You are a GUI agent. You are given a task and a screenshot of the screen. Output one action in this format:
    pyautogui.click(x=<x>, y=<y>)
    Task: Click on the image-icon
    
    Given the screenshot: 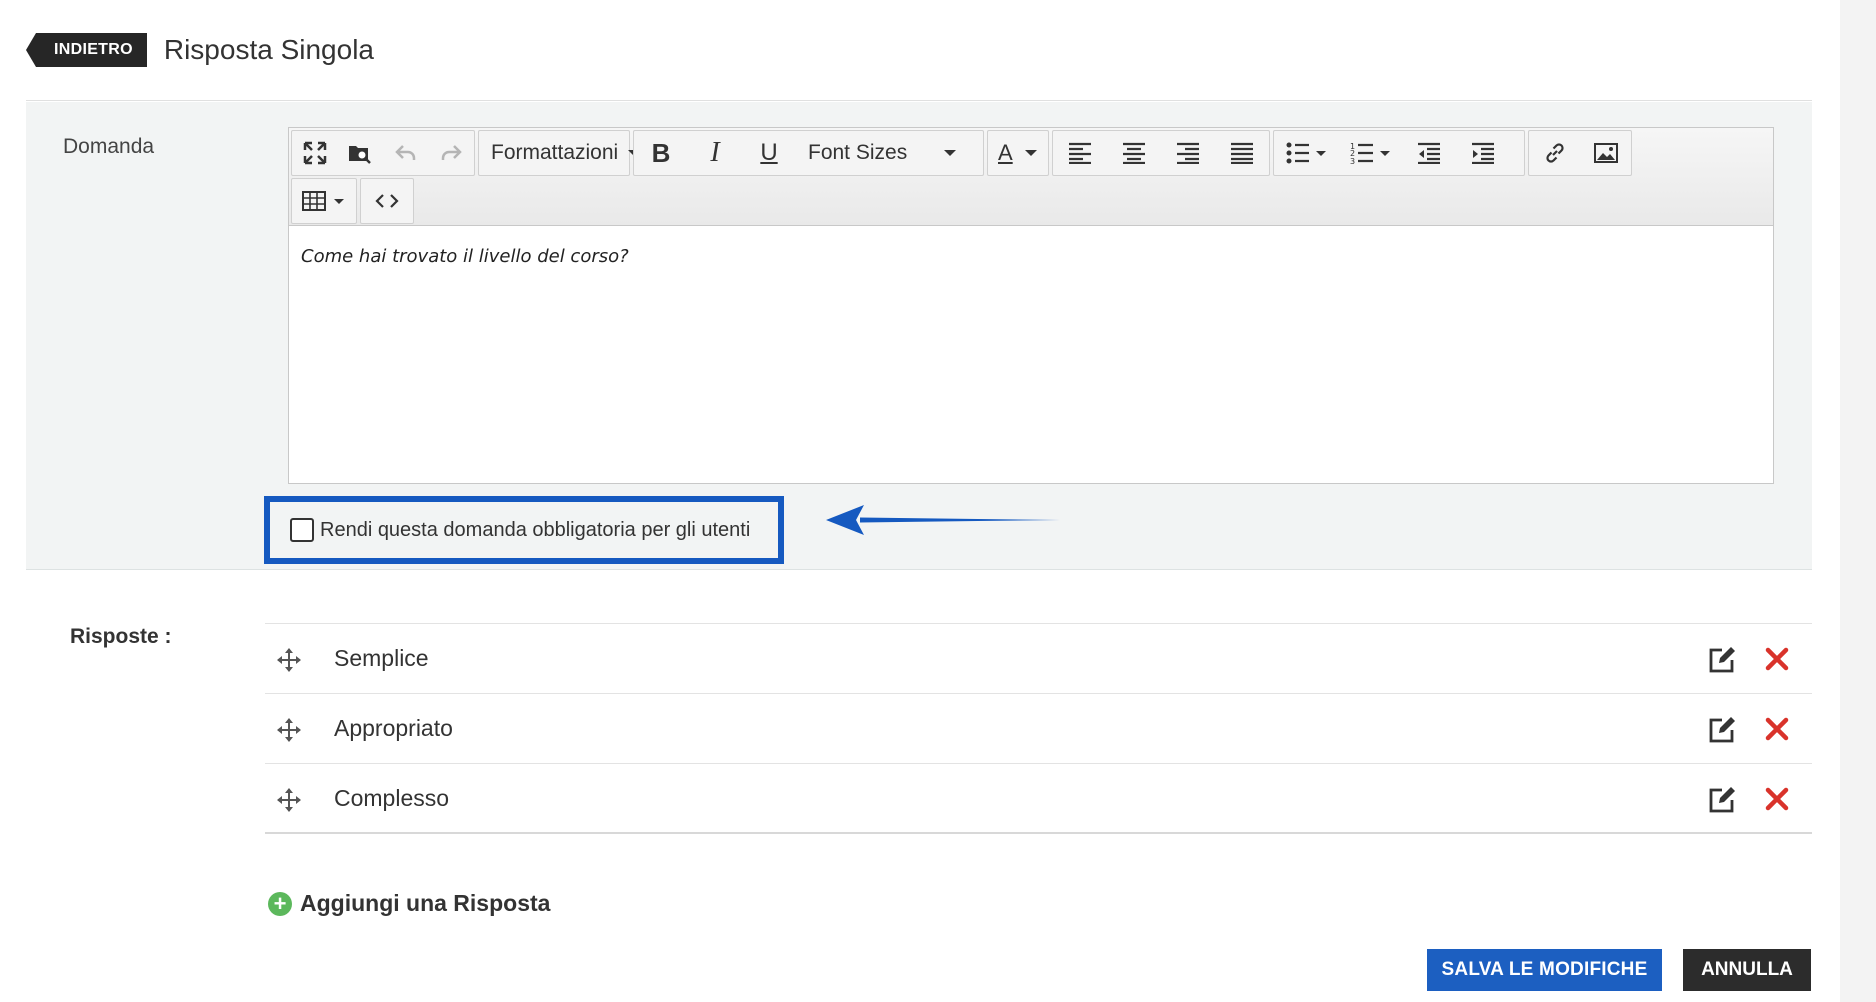 What is the action you would take?
    pyautogui.click(x=1605, y=153)
    